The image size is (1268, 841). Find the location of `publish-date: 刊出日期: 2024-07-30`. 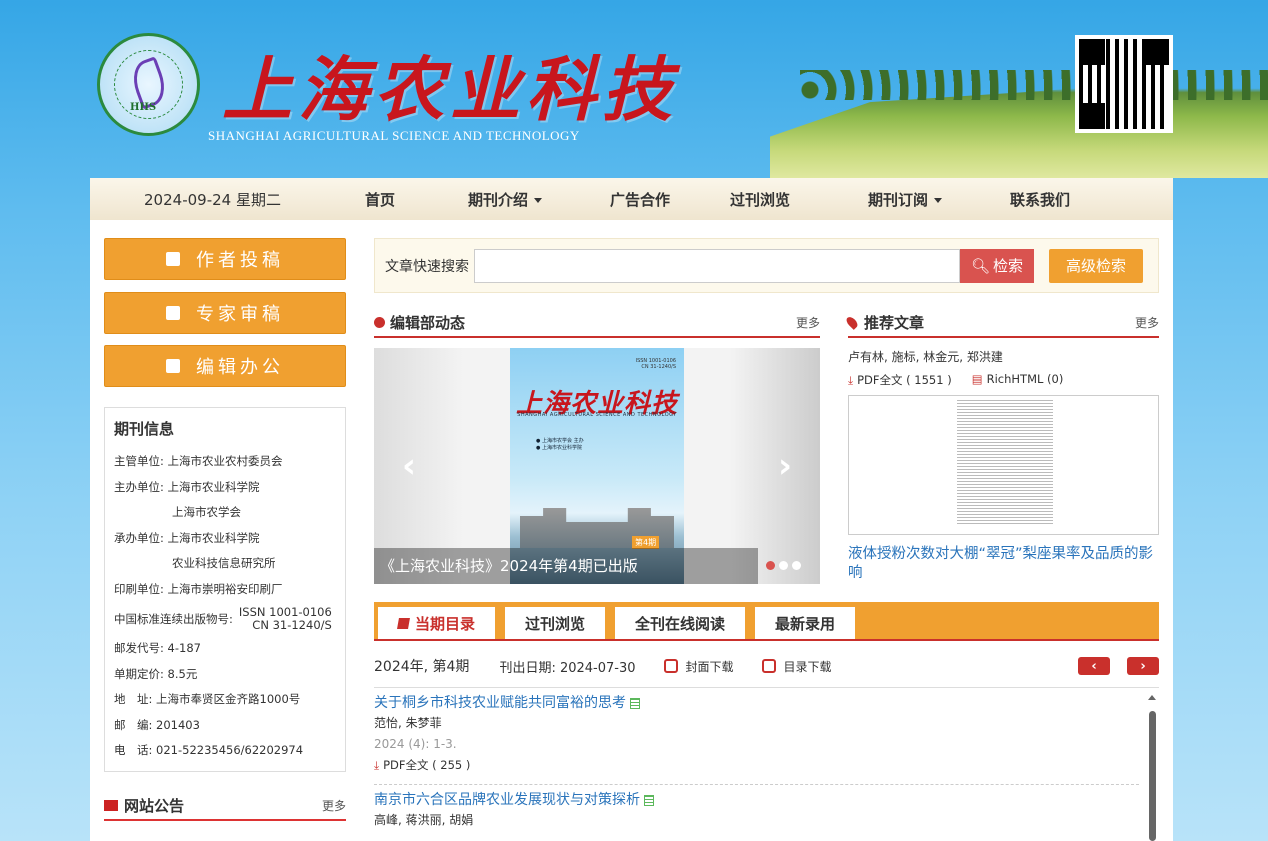

publish-date: 刊出日期: 2024-07-30 is located at coordinates (567, 668).